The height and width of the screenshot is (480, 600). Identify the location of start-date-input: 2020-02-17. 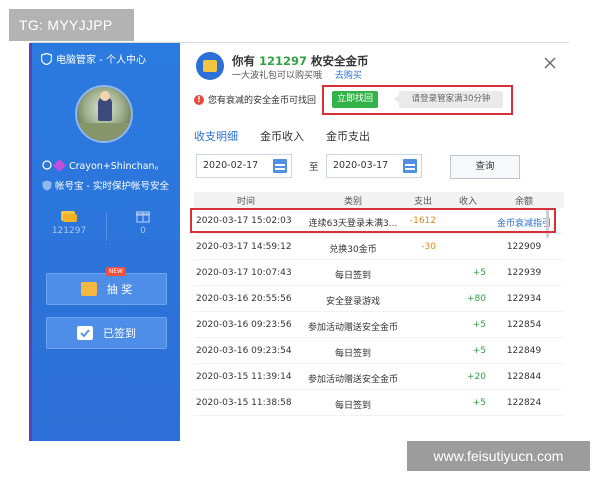
(244, 166).